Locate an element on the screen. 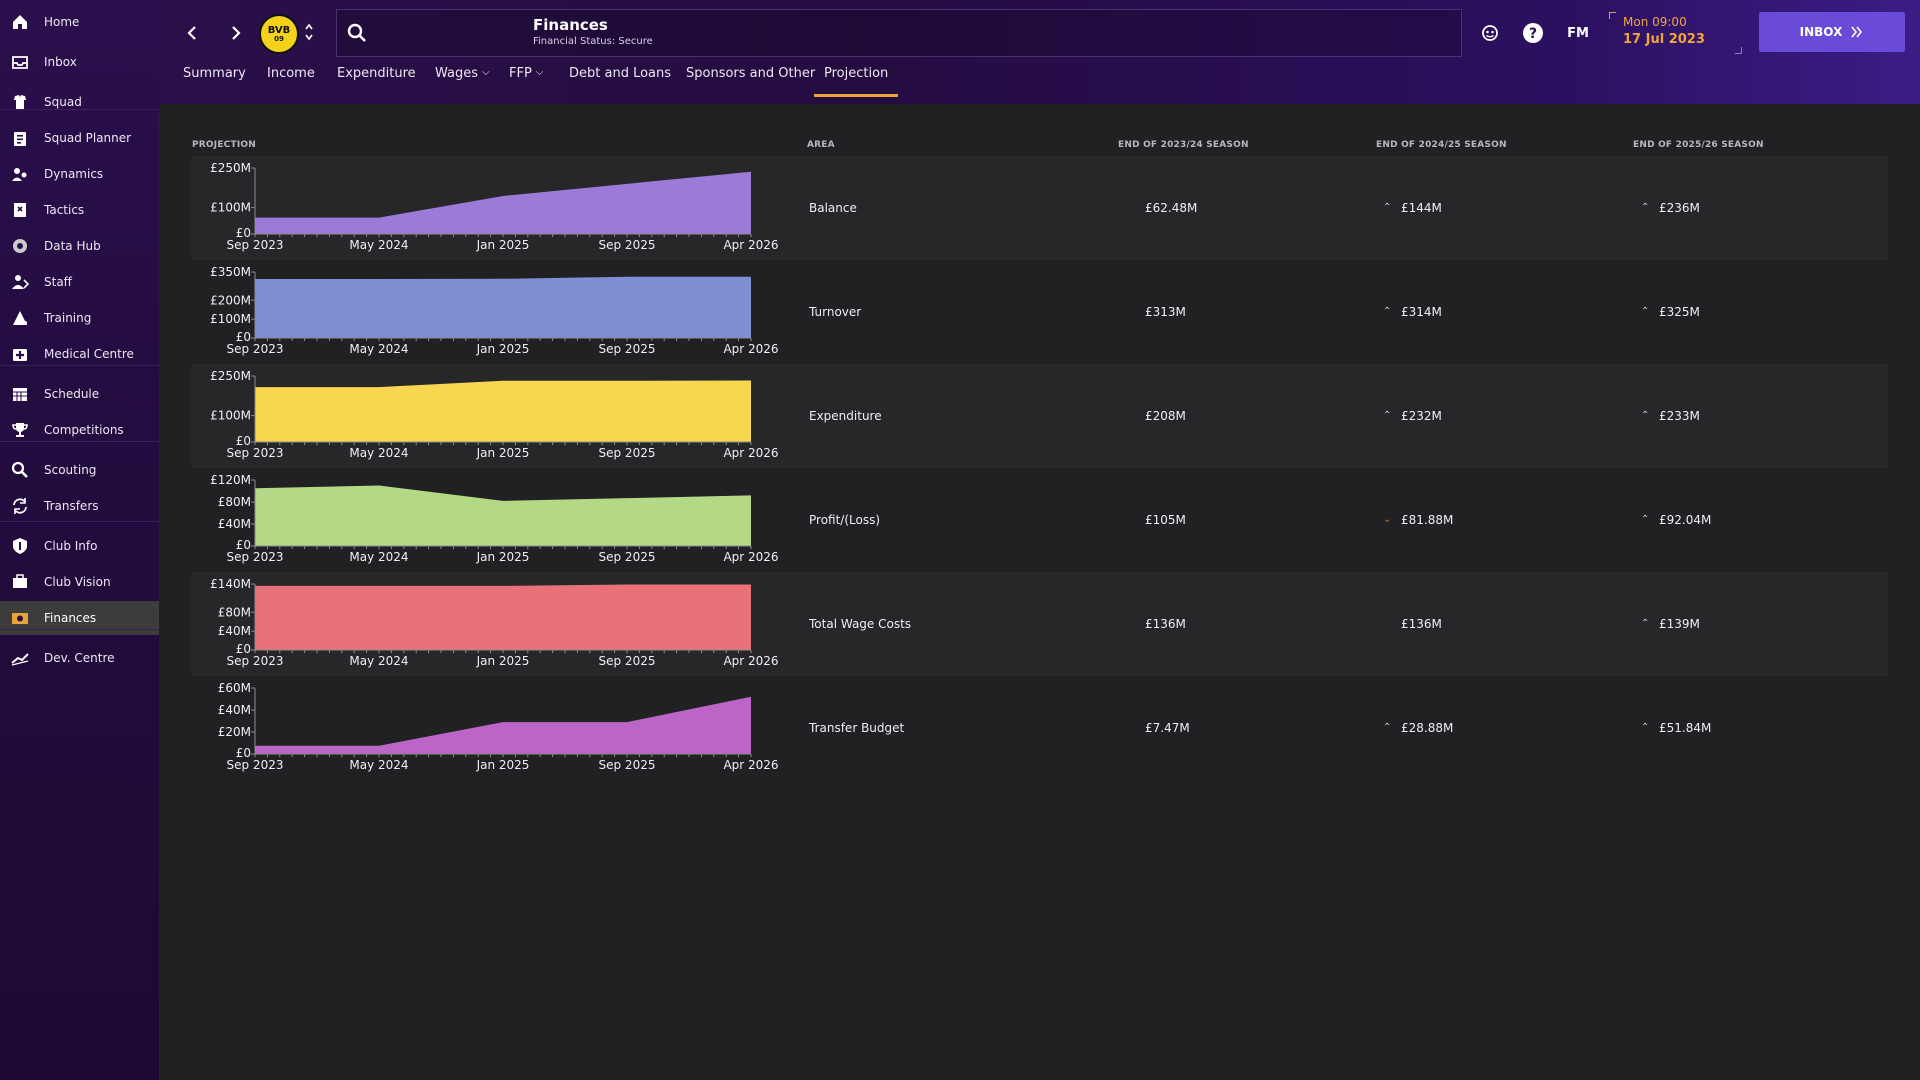 This screenshot has height=1080, width=1920. sidebar-item-squad-planner: Squad Planner is located at coordinates (79, 138).